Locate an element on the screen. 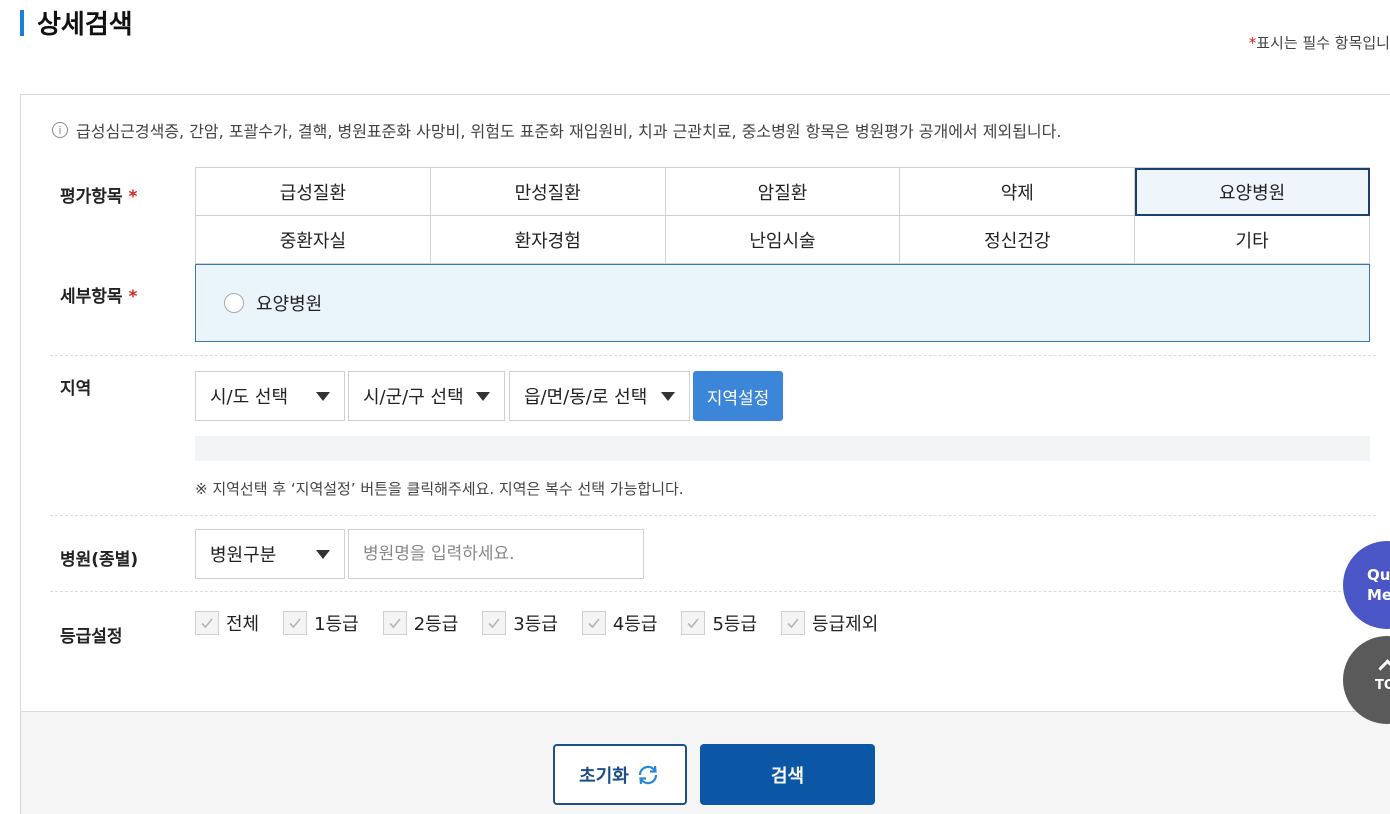 This screenshot has width=1390, height=814. search-button: 검색 is located at coordinates (787, 774).